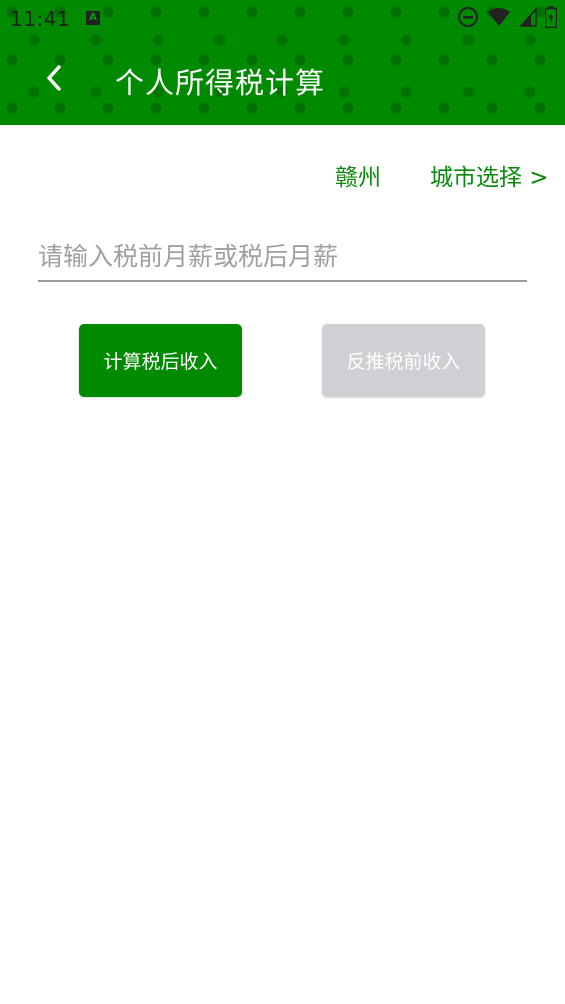 The height and width of the screenshot is (1004, 565). I want to click on chevron-left-icon, so click(54, 78).